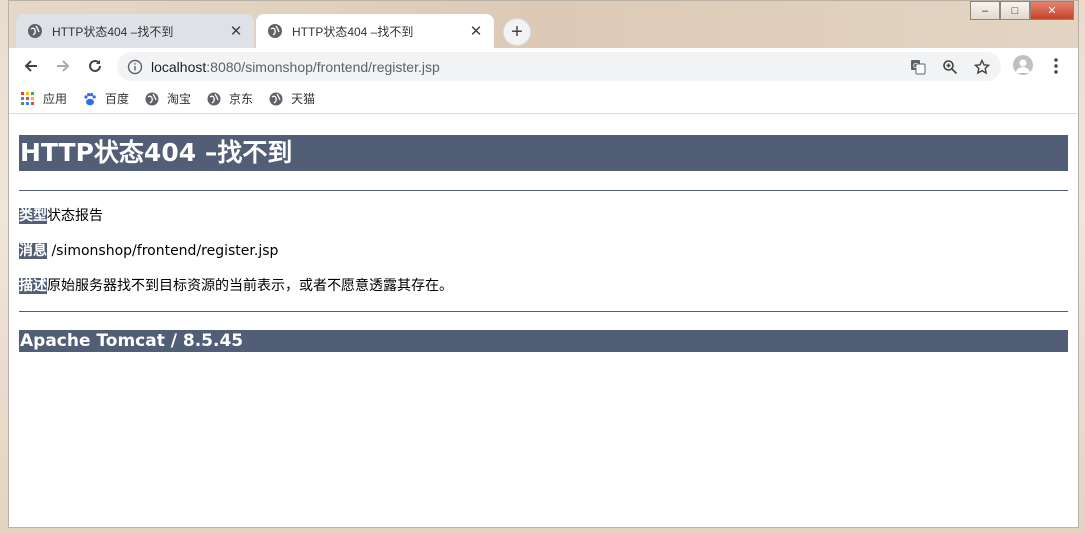 The image size is (1085, 534). Describe the element at coordinates (323, 66) in the screenshot. I see `url-path: :8080/simonshop/frontend/register.jsp` at that location.